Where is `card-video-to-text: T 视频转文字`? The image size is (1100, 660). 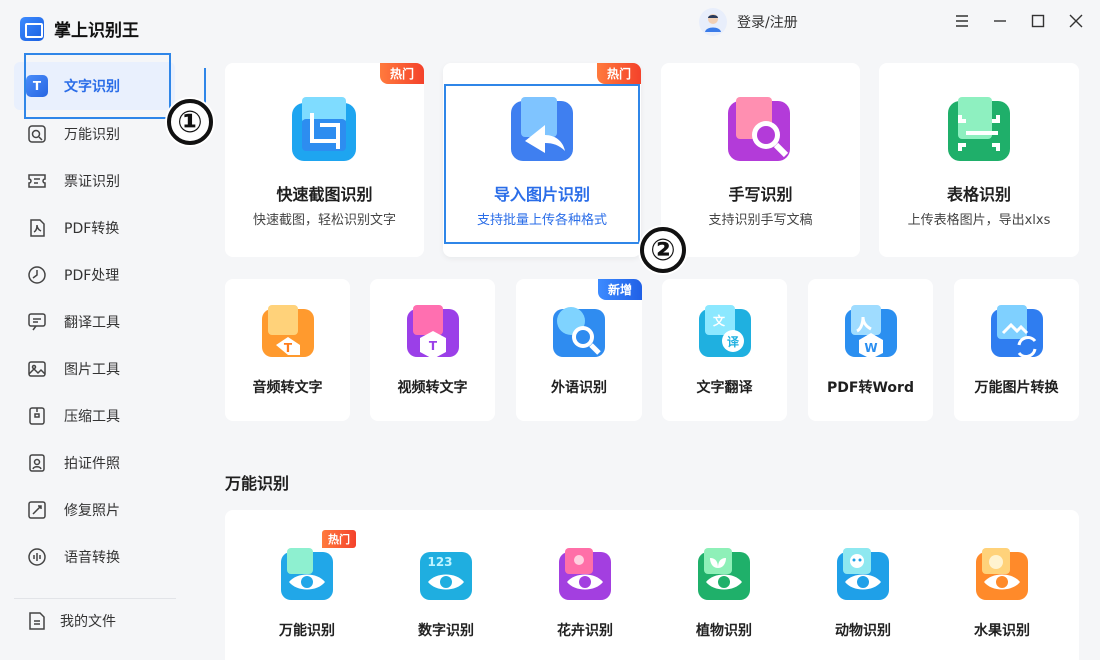
card-video-to-text: T 视频转文字 is located at coordinates (432, 350).